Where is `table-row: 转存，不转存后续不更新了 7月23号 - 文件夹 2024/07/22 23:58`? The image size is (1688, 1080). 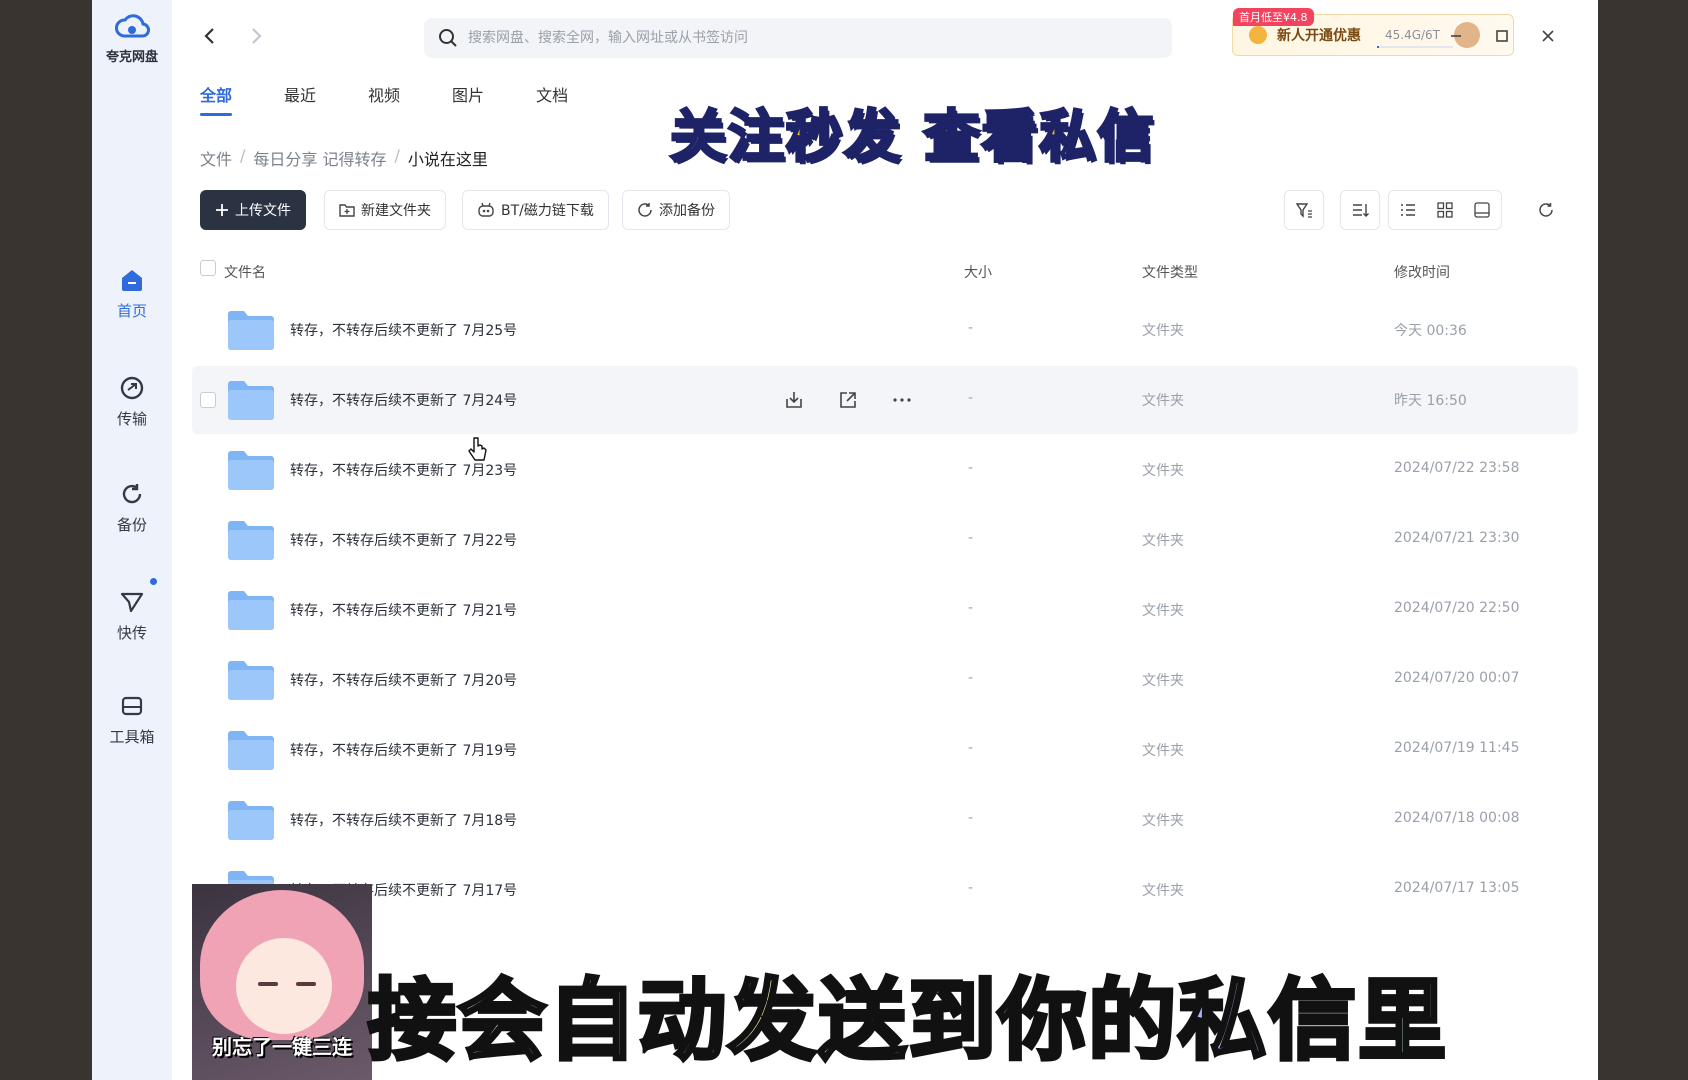 table-row: 转存，不转存后续不更新了 7月23号 - 文件夹 2024/07/22 23:58 is located at coordinates (885, 470).